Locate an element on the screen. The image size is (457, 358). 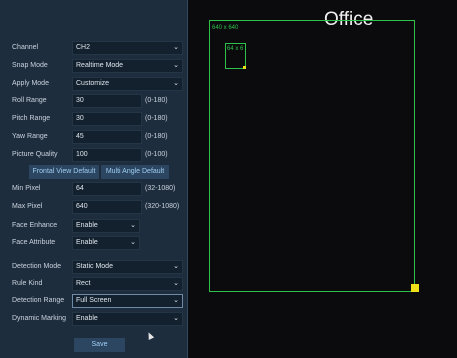
face-attribute-row: Face Attribute Enable ⌄ is located at coordinates (94, 243).